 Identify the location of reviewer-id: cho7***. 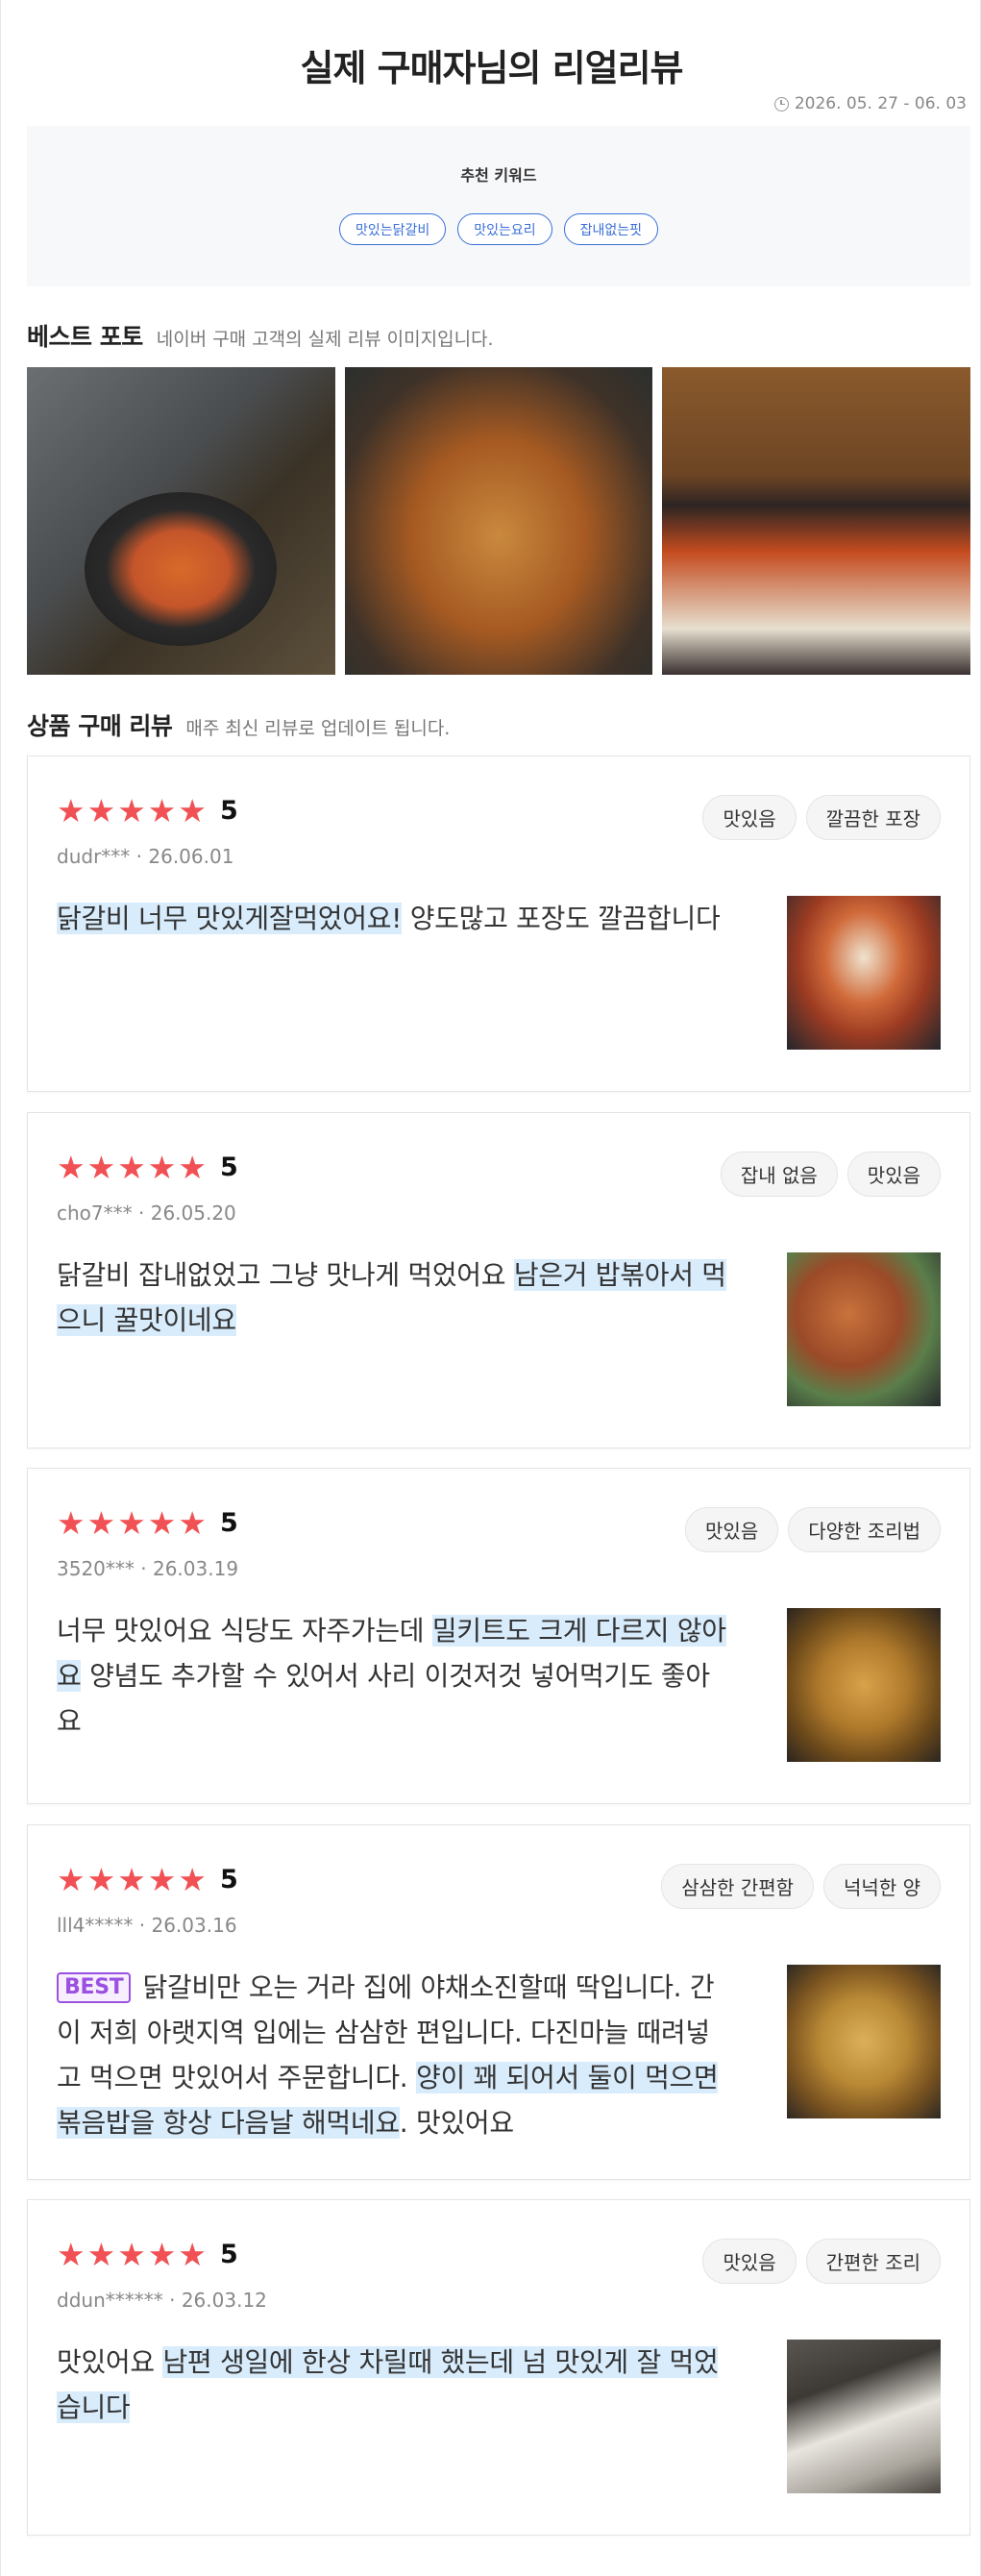
(95, 1213).